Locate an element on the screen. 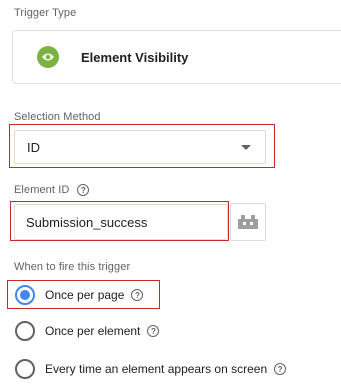  trigger-type-name: Element Visibility is located at coordinates (135, 57).